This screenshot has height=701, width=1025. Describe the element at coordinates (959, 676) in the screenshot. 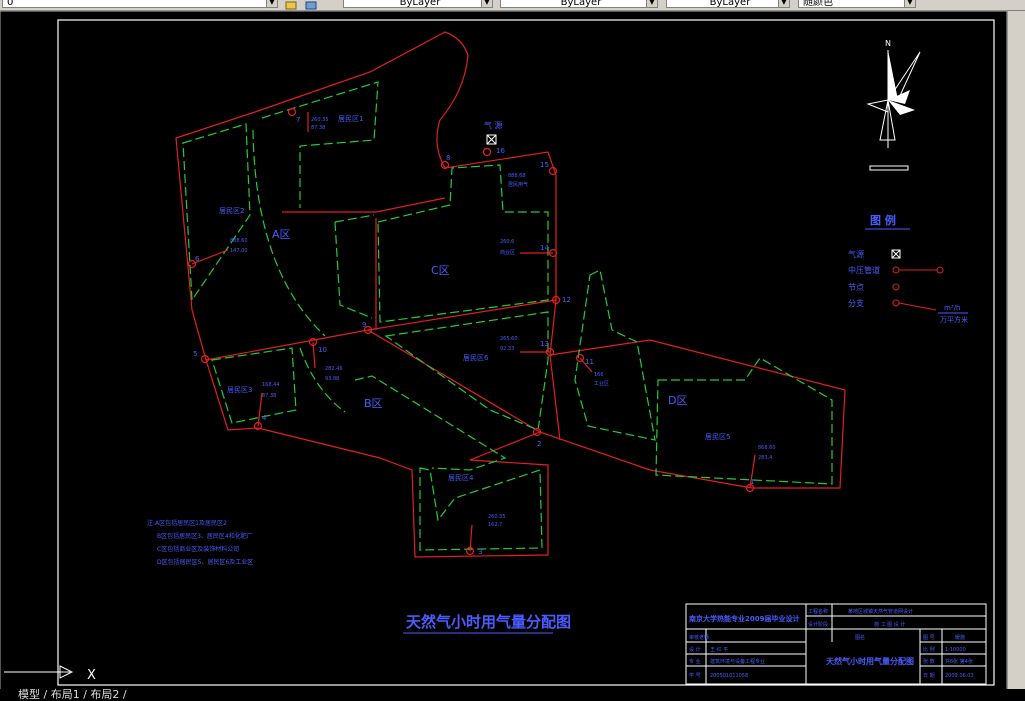

I see `tb-date: 2009.06.03` at that location.